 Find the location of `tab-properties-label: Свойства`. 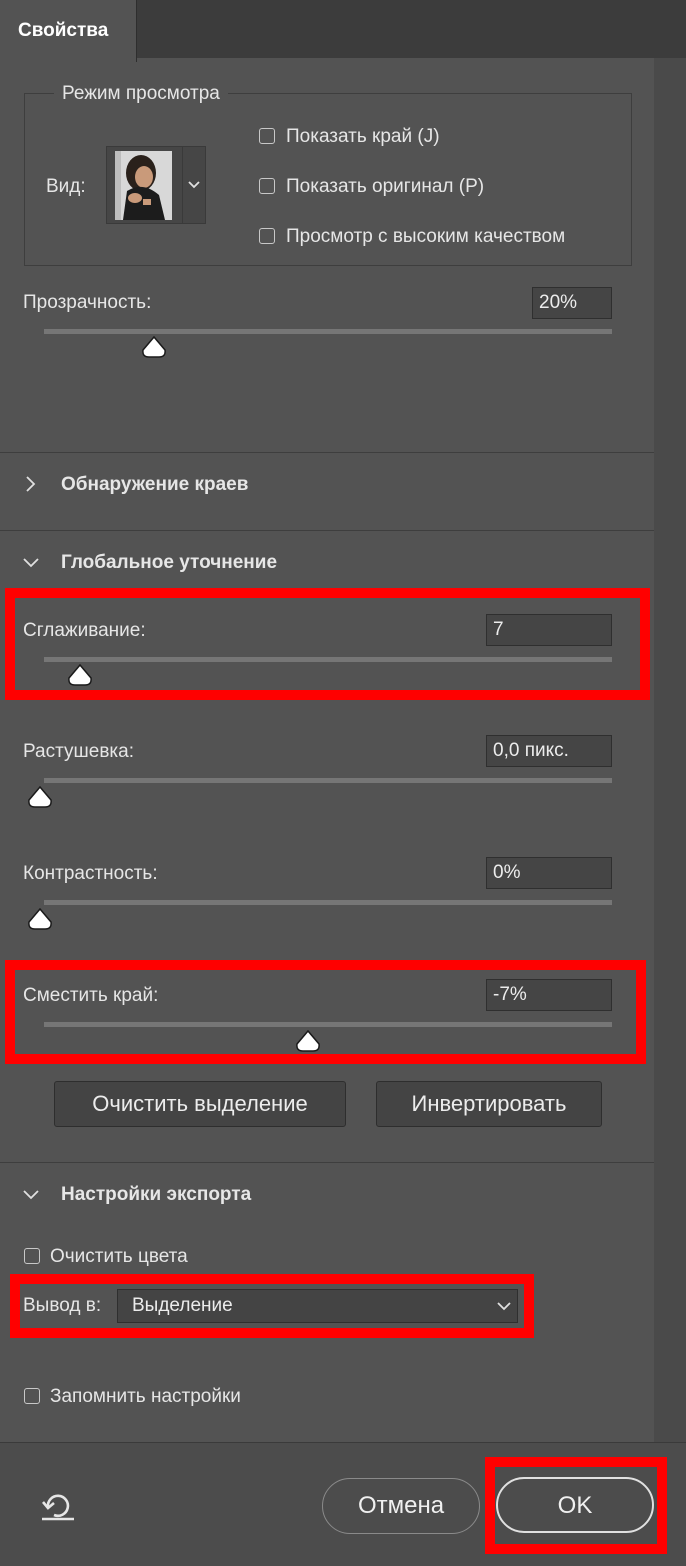

tab-properties-label: Свойства is located at coordinates (63, 30).